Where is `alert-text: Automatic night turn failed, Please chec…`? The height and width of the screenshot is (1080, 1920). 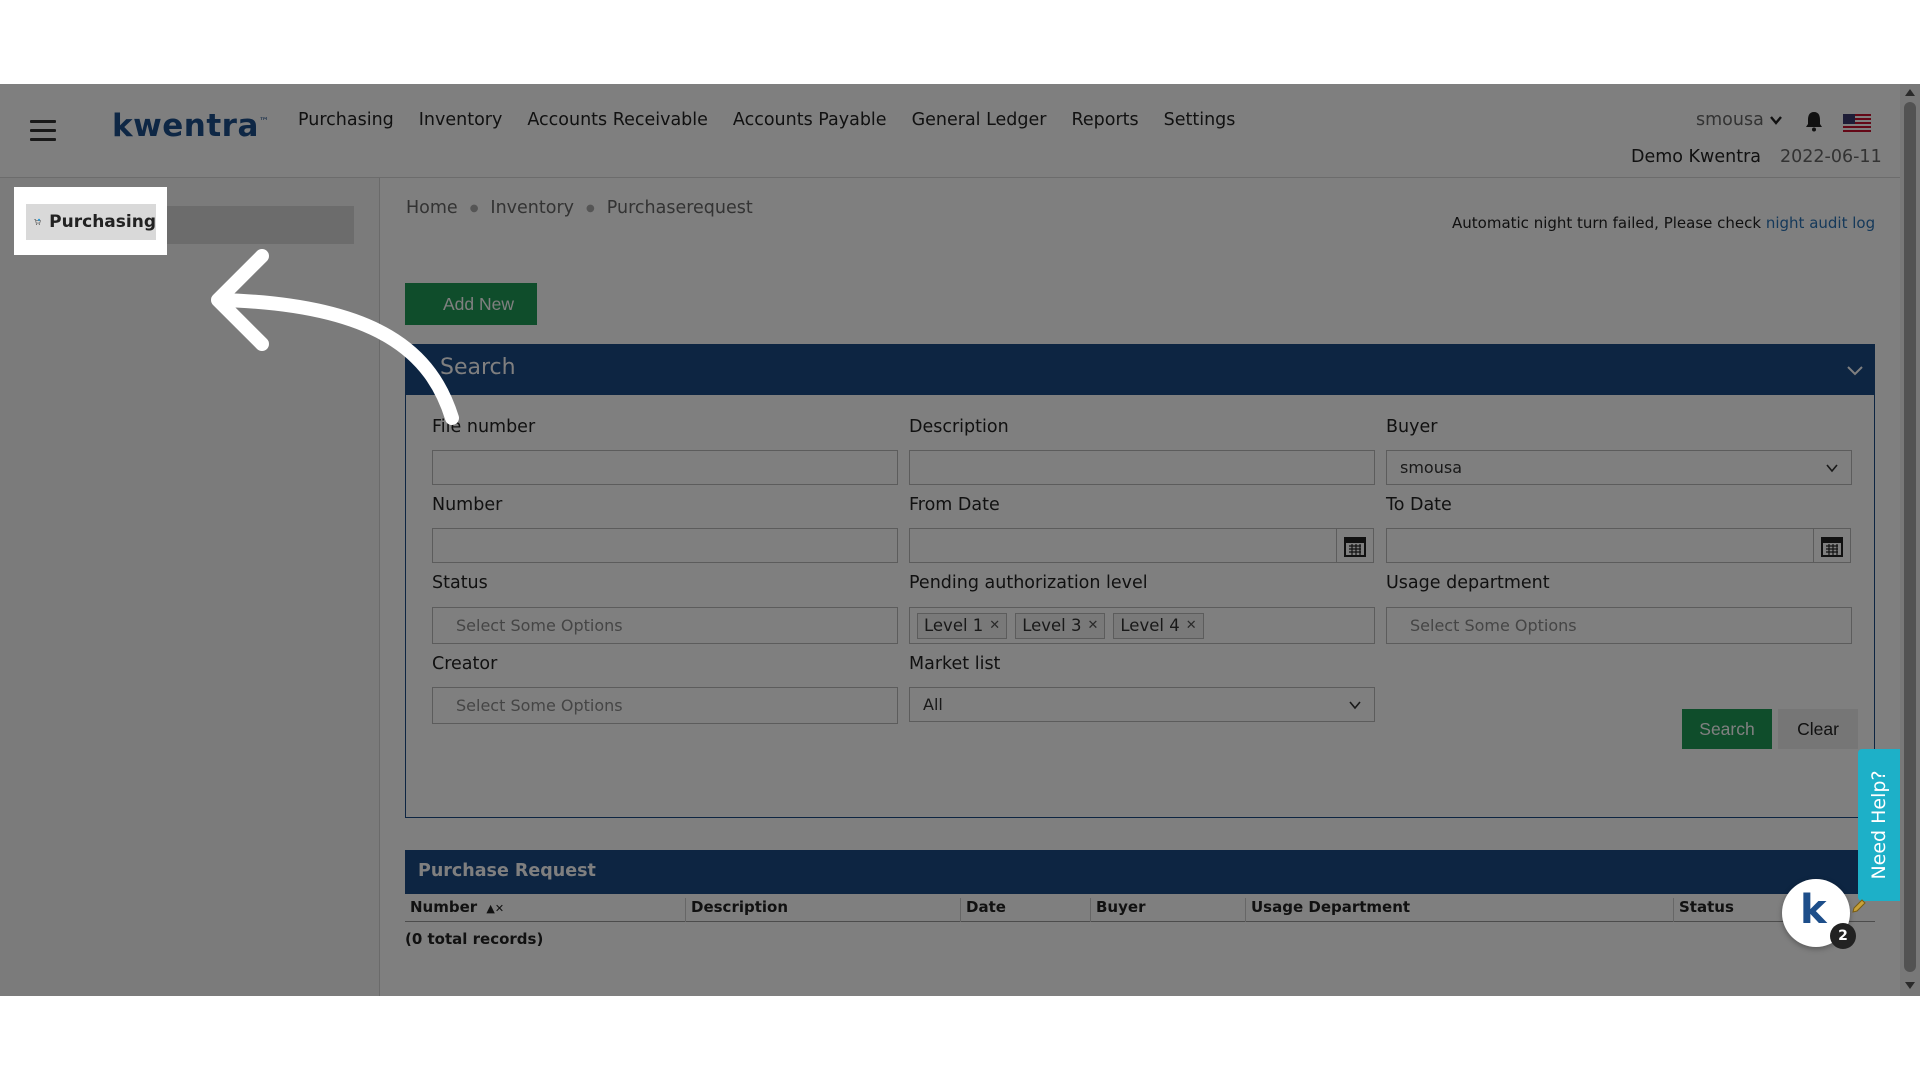 alert-text: Automatic night turn failed, Please chec… is located at coordinates (1607, 223).